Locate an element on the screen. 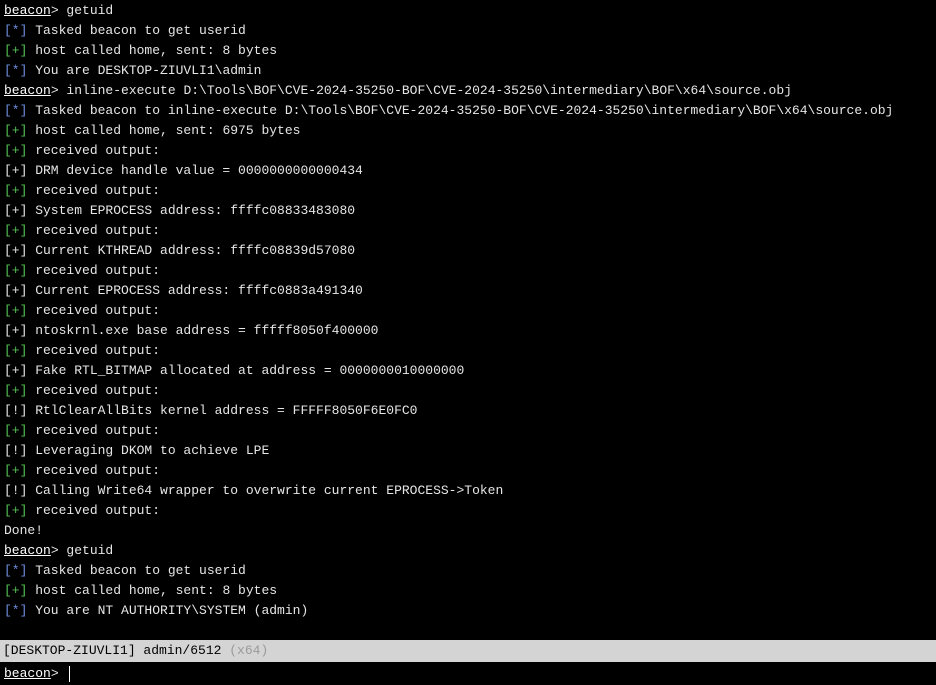 The image size is (936, 685). input-prompt-name: beacon is located at coordinates (27, 673).